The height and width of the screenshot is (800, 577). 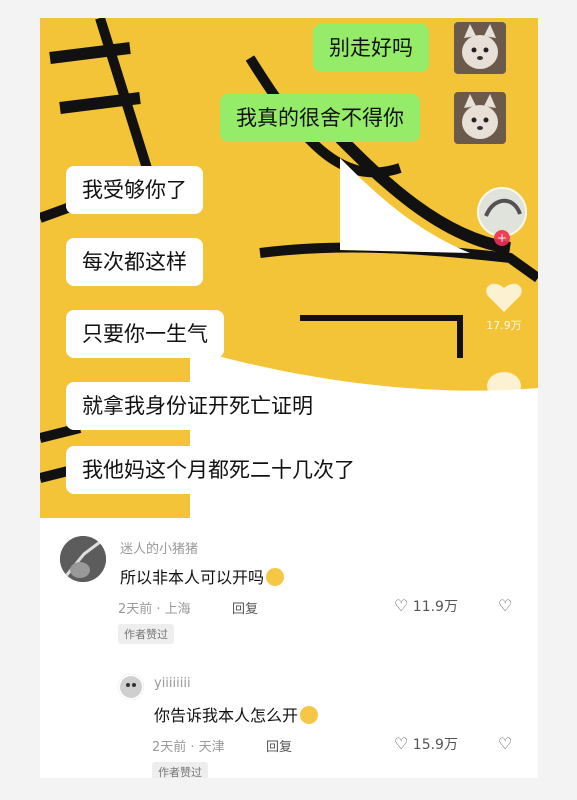 I want to click on grinning-emoji-icon, so click(x=309, y=715).